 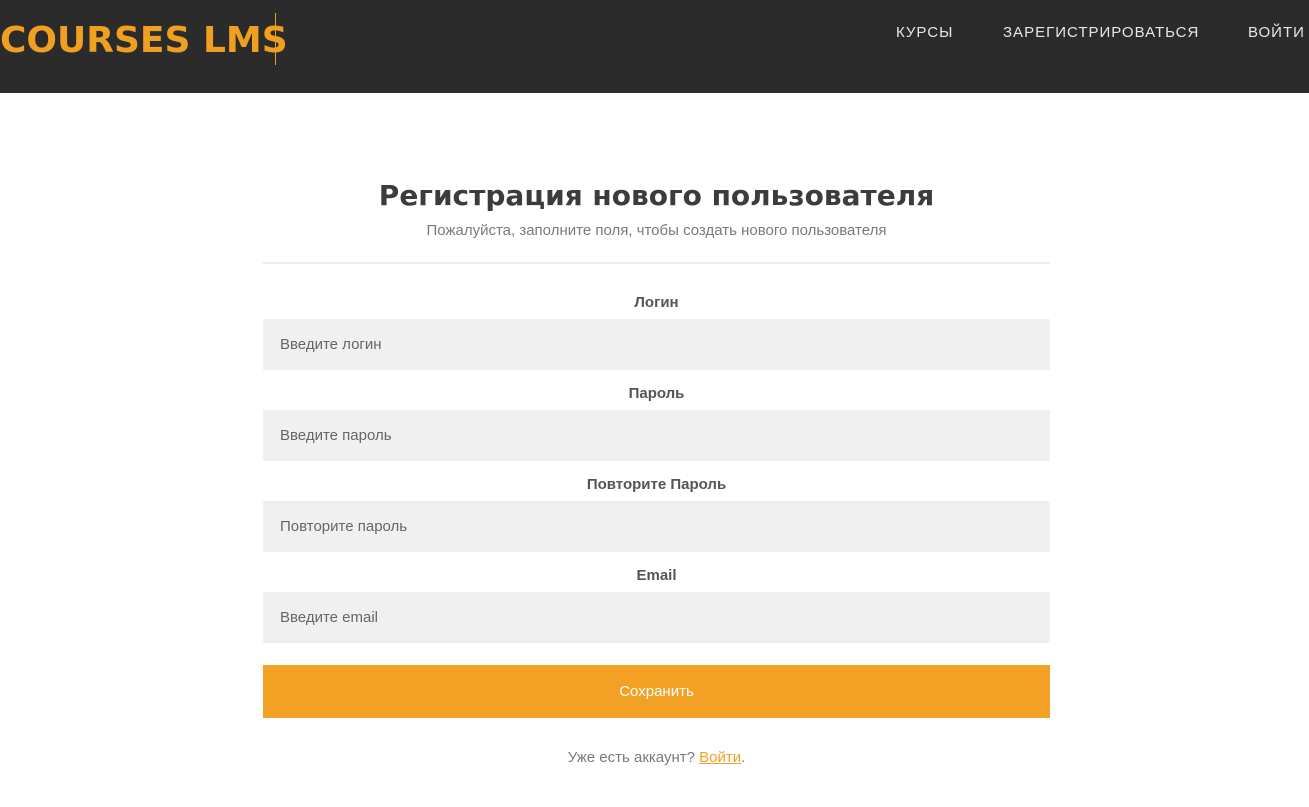 I want to click on divider, so click(x=656, y=263).